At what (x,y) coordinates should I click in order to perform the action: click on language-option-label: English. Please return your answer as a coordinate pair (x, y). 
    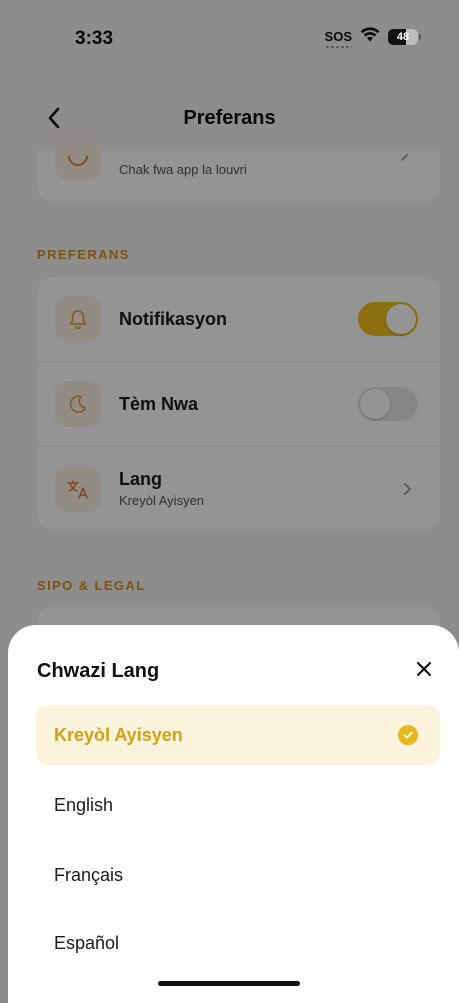
    Looking at the image, I should click on (84, 804).